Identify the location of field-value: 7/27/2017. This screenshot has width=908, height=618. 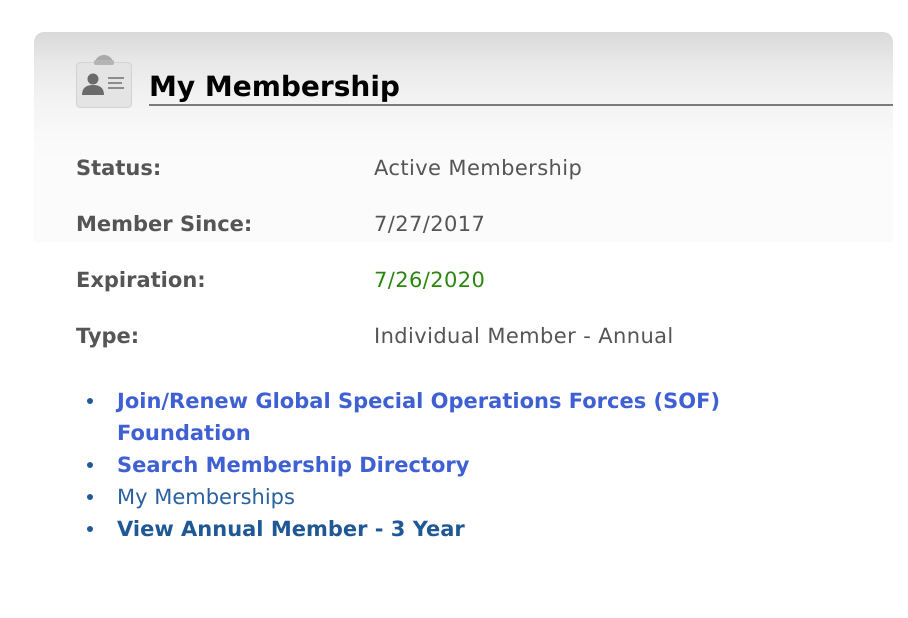
(430, 224).